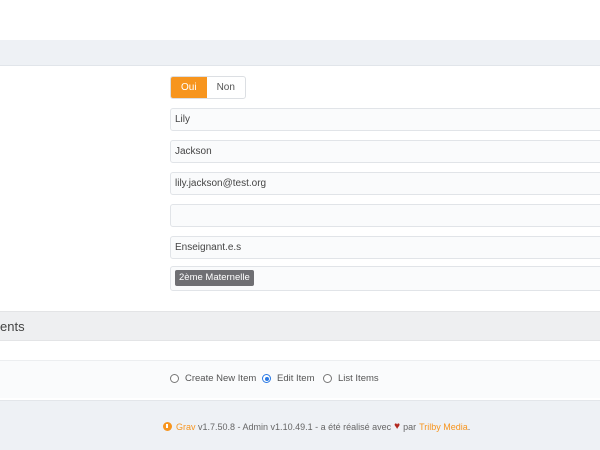  What do you see at coordinates (410, 426) in the screenshot?
I see `par-text: par` at bounding box center [410, 426].